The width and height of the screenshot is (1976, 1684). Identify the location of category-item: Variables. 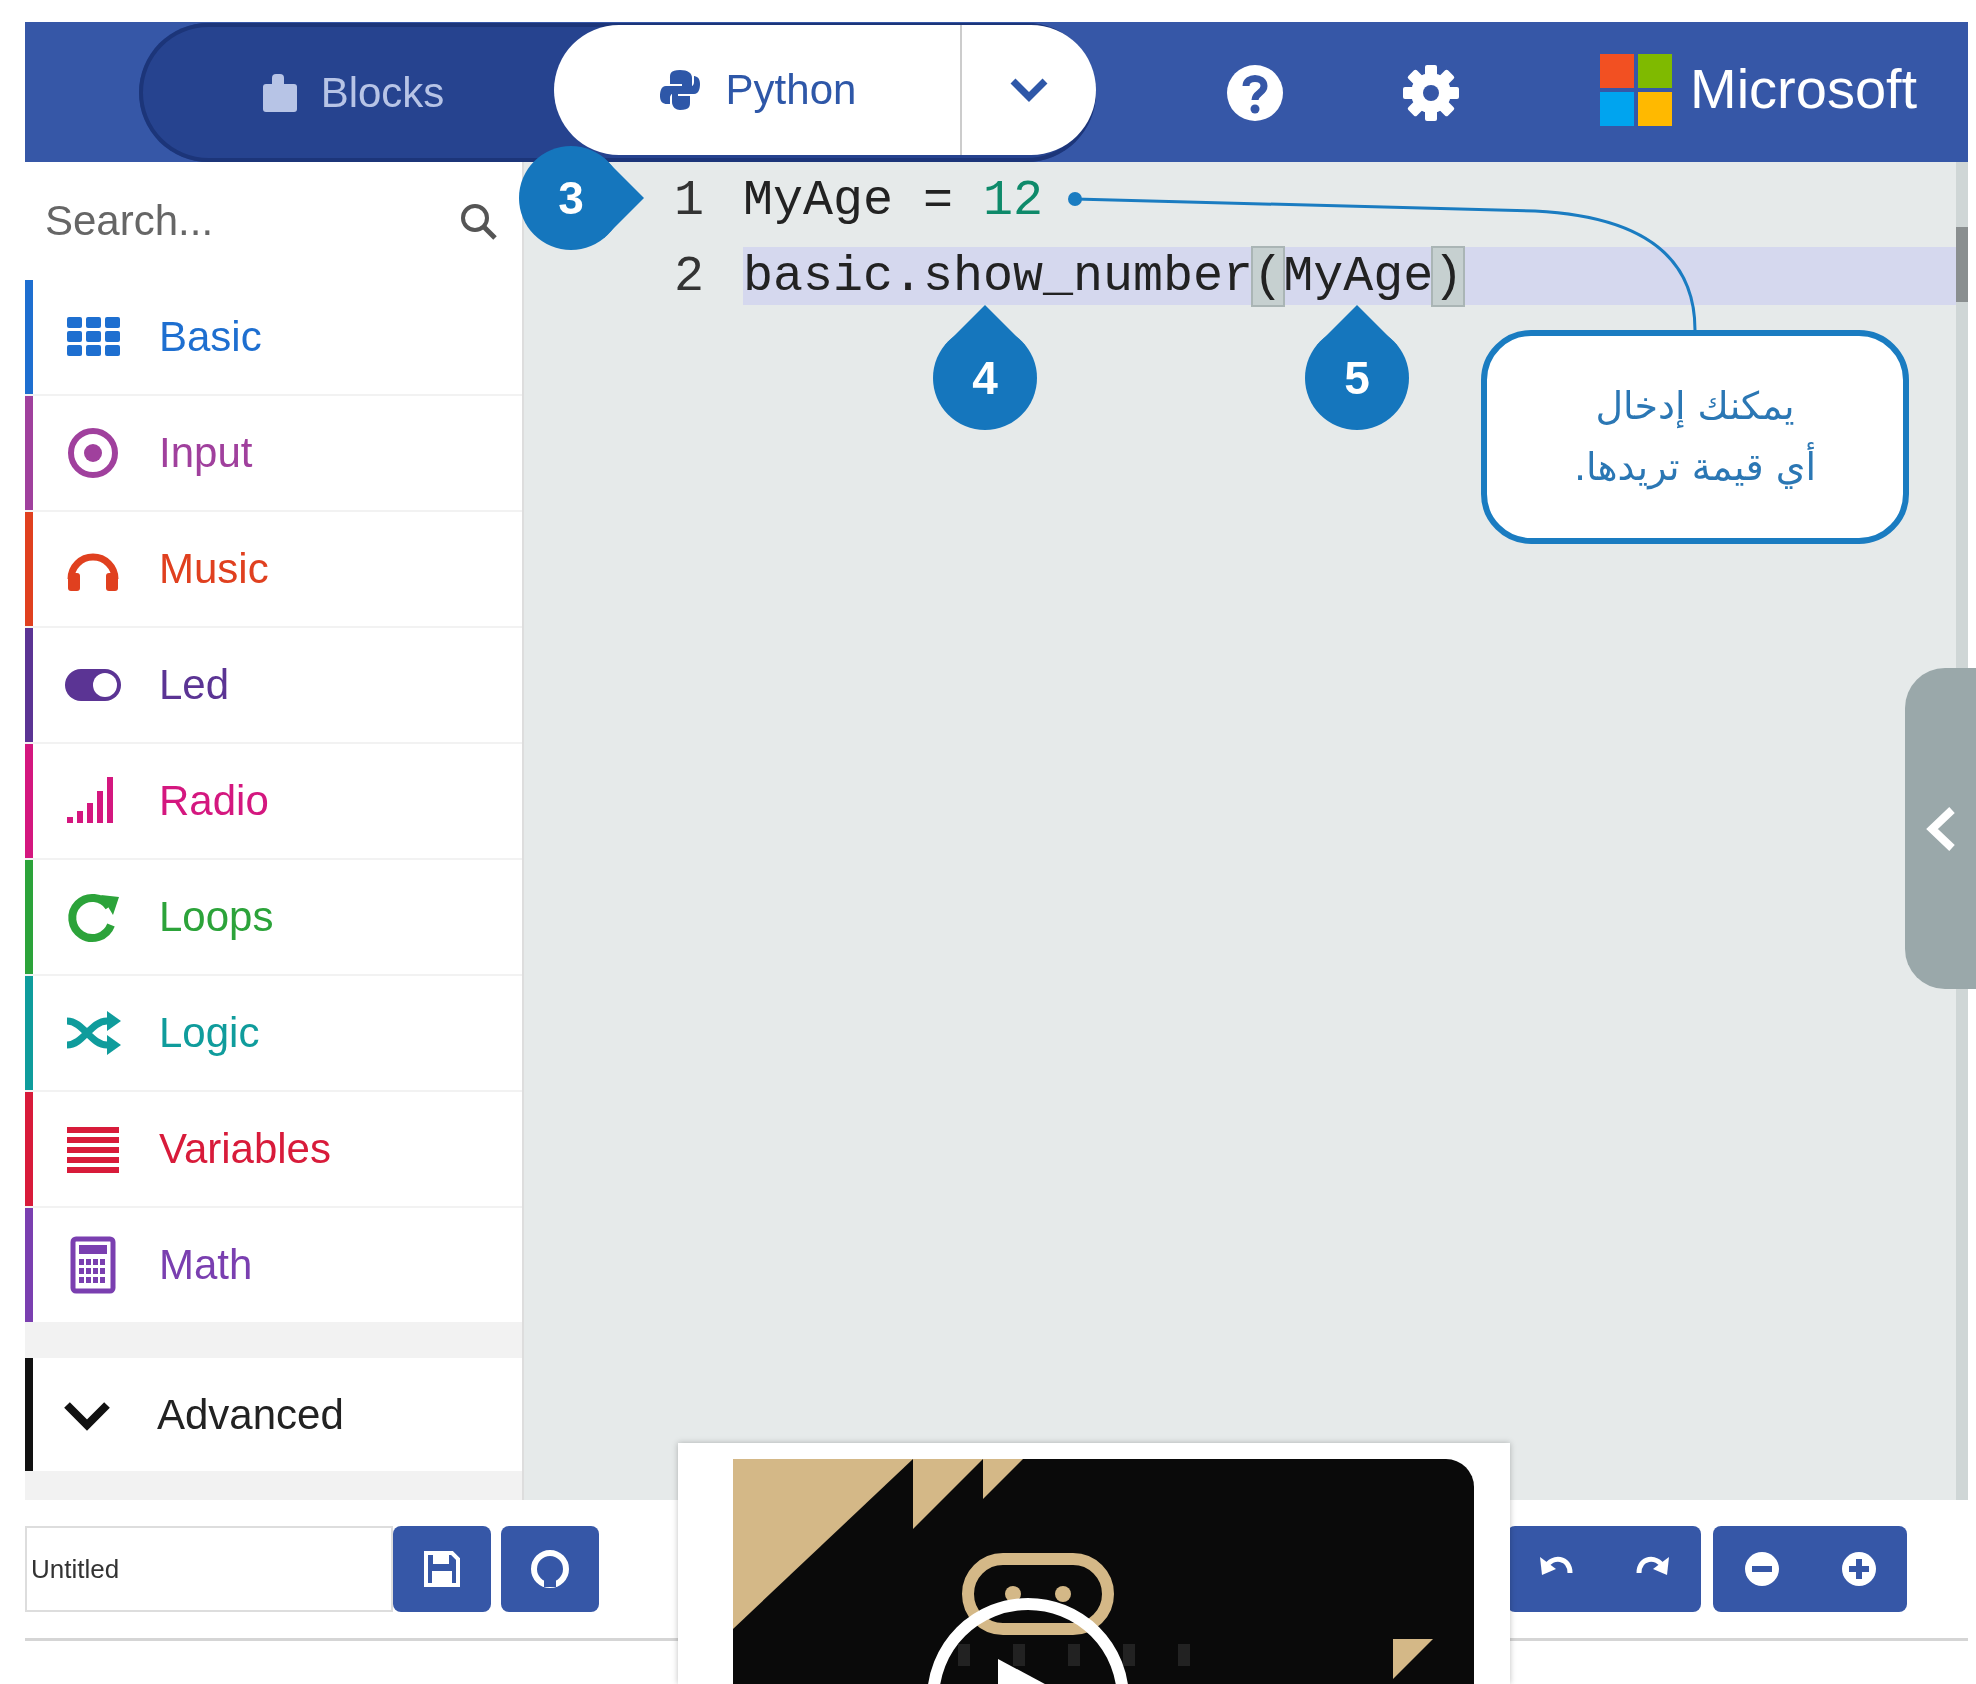
(273, 1149).